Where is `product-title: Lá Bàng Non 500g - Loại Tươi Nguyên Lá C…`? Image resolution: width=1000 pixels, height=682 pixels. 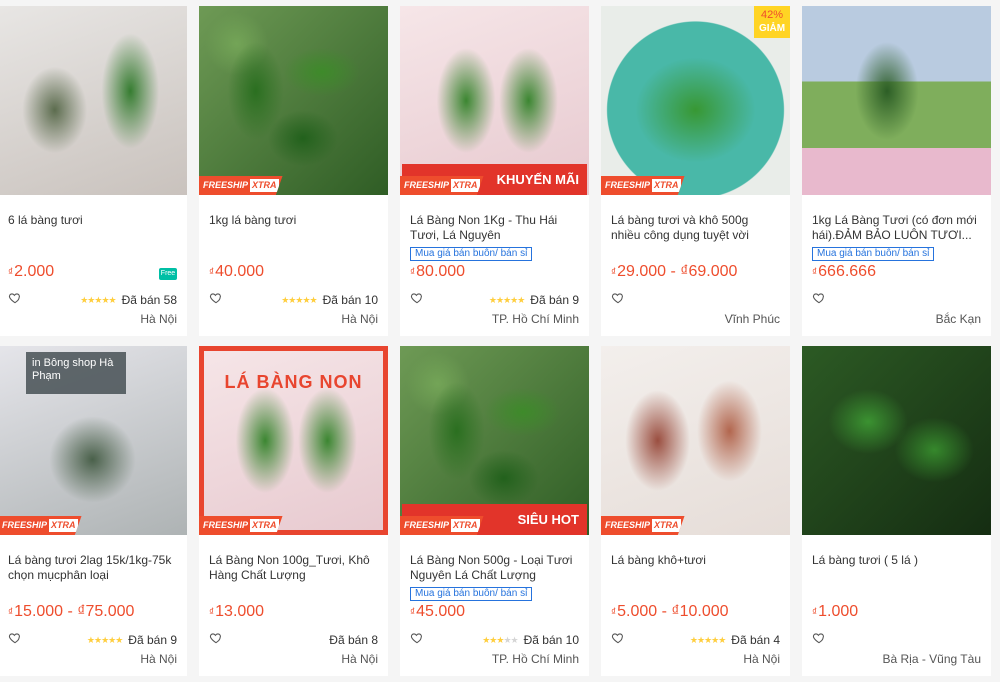 product-title: Lá Bàng Non 500g - Loại Tươi Nguyên Lá C… is located at coordinates (494, 568).